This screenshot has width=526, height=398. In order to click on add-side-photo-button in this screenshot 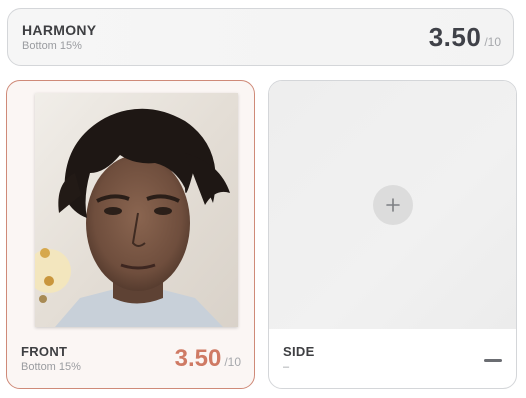, I will do `click(393, 205)`.